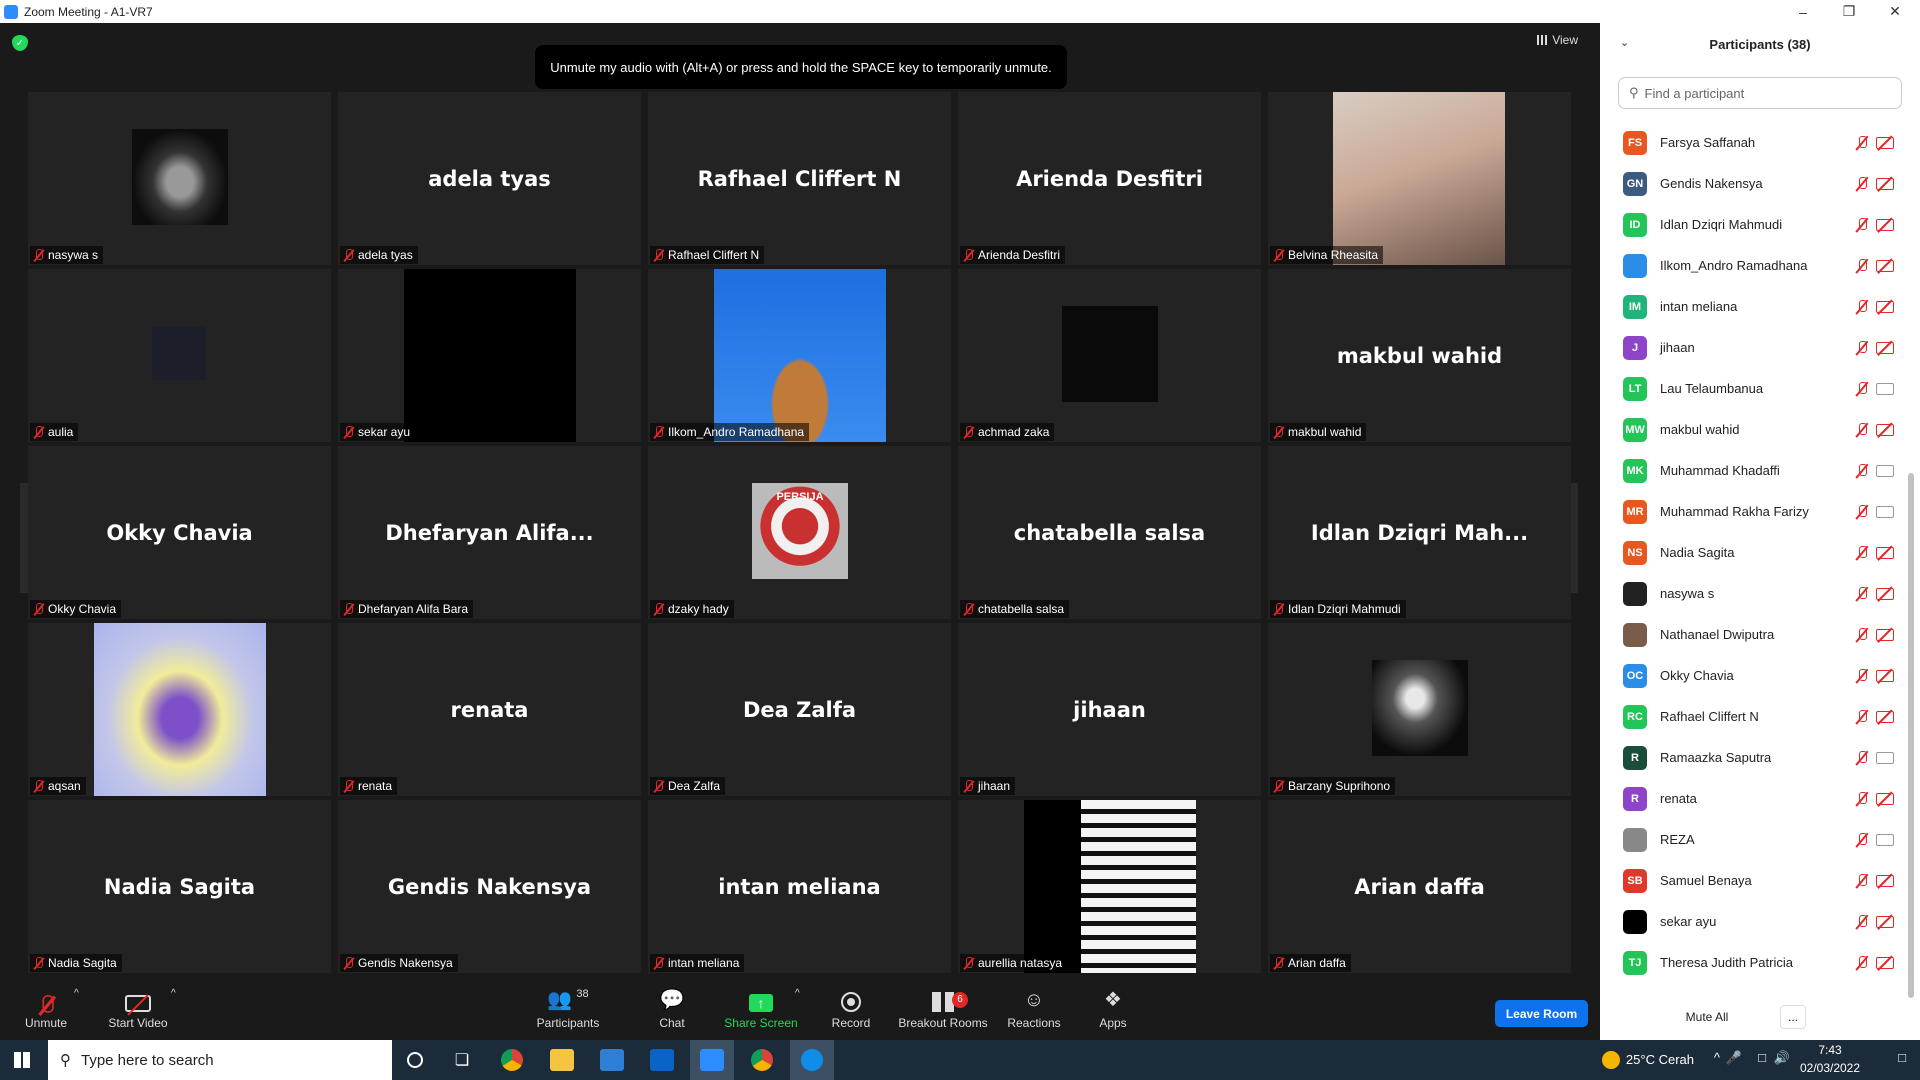 The height and width of the screenshot is (1080, 1920). I want to click on video-tile: aqsan, so click(179, 709).